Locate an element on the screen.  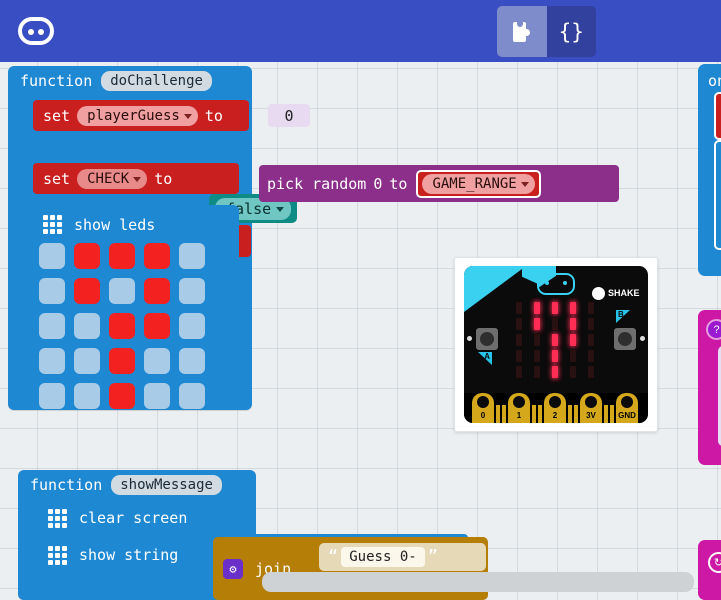
sim-led-r2-c3 is located at coordinates (573, 340).